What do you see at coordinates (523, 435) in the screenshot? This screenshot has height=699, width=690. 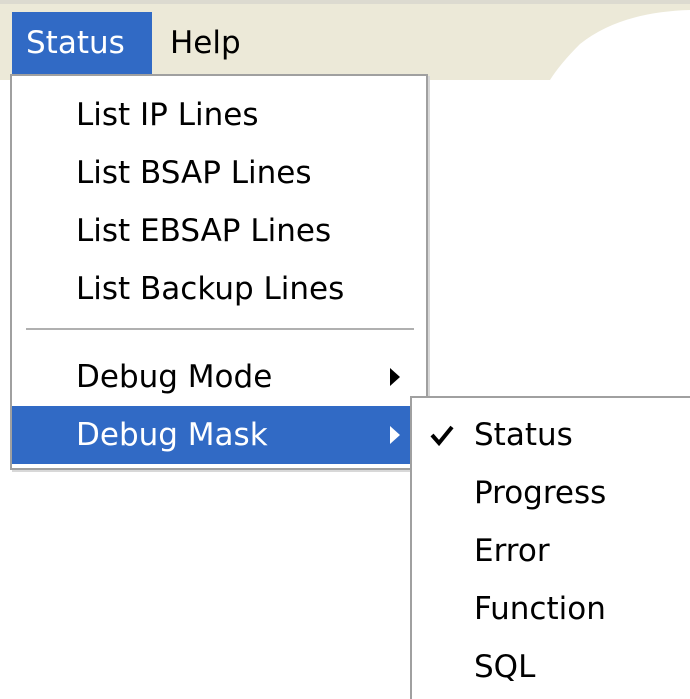 I see `submenu-item-label: Status` at bounding box center [523, 435].